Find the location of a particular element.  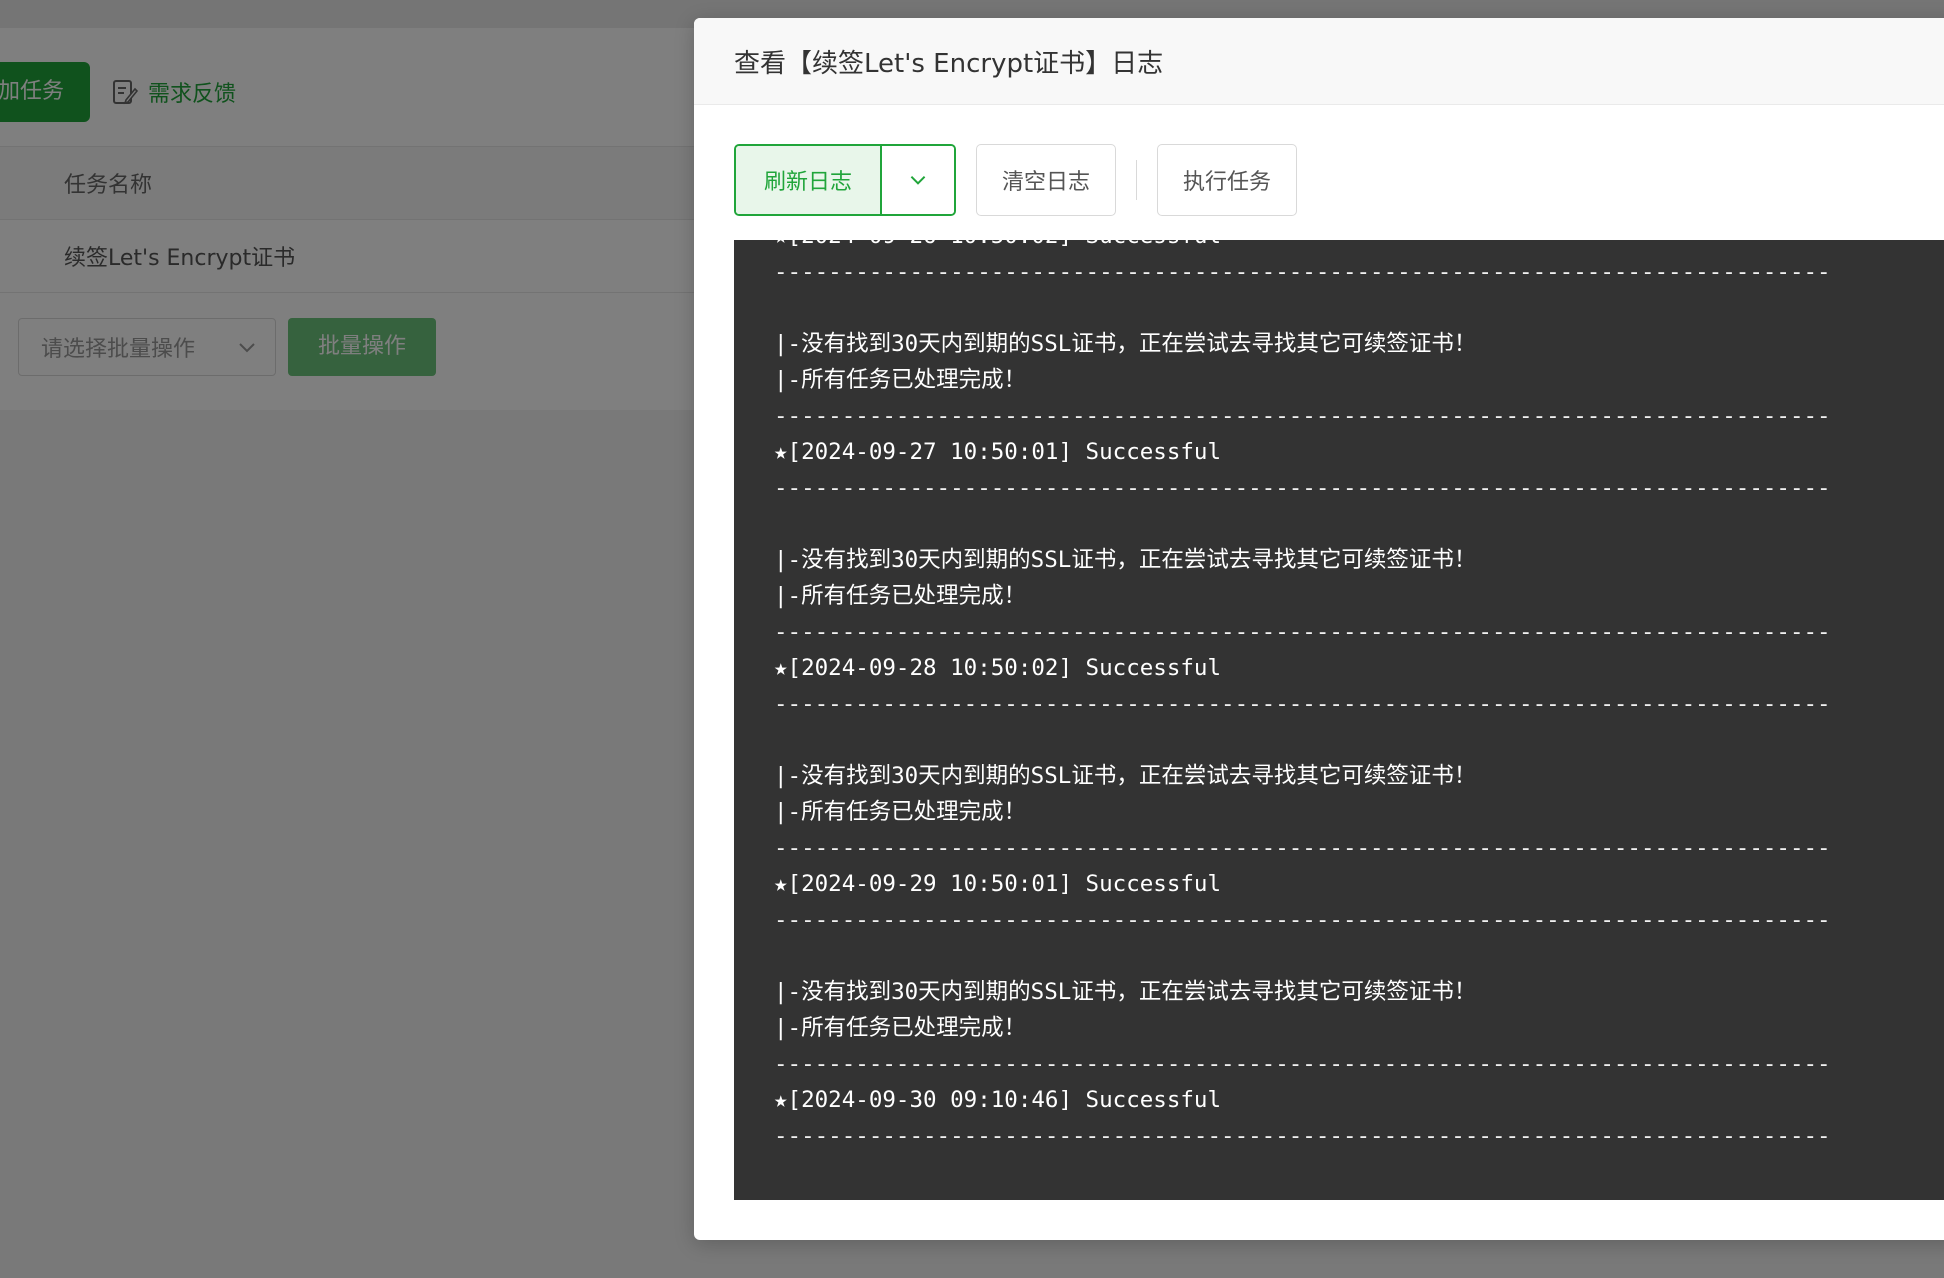

clear-log-button: 清空日志 is located at coordinates (1046, 180).